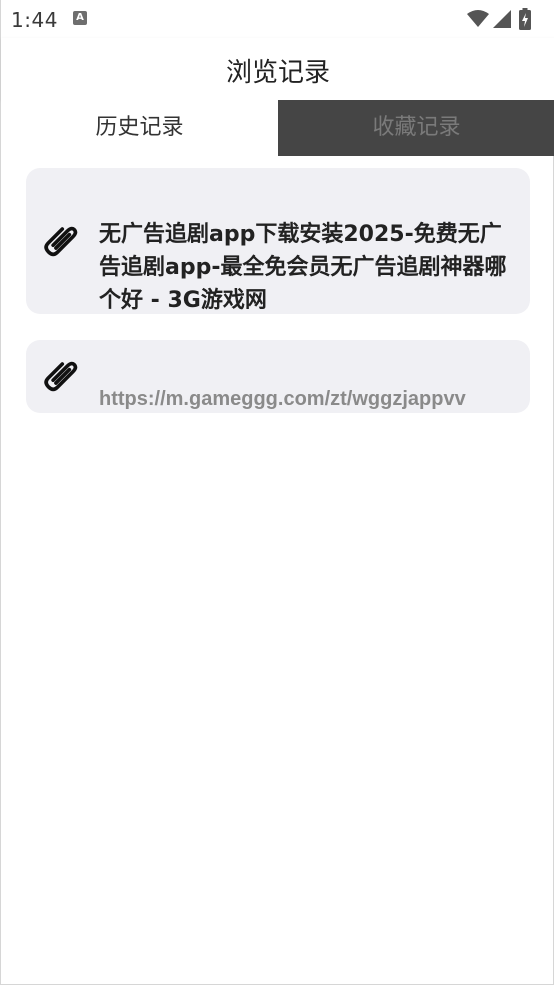  What do you see at coordinates (502, 19) in the screenshot?
I see `signal-icon` at bounding box center [502, 19].